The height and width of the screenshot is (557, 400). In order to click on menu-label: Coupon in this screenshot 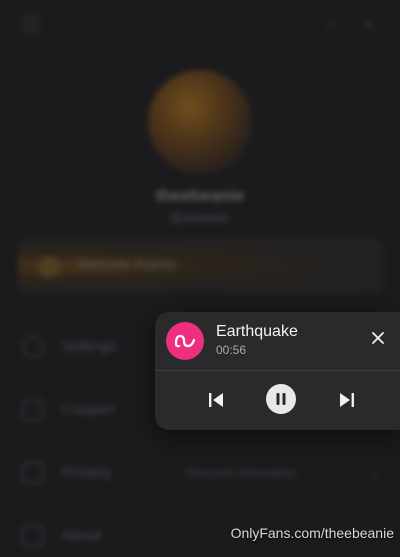, I will do `click(88, 409)`.